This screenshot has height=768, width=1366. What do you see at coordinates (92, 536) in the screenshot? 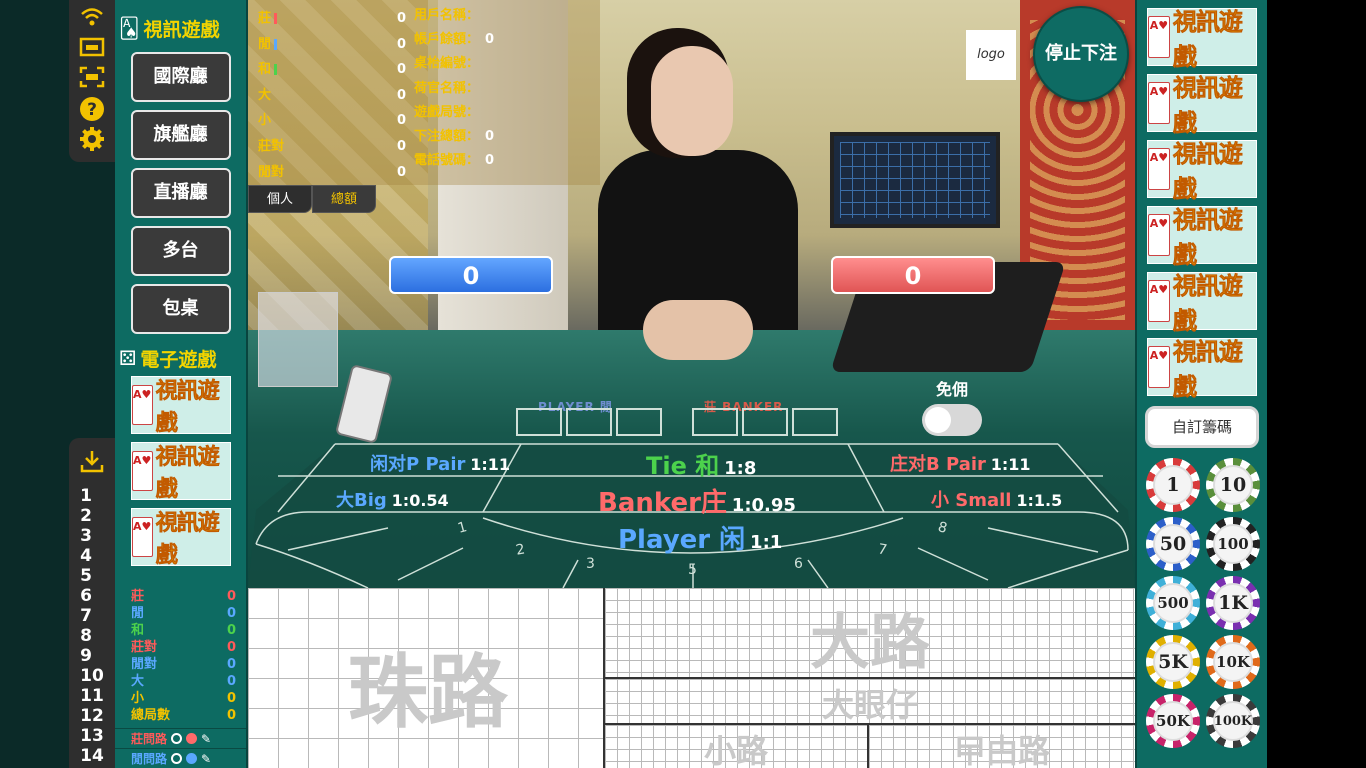
I see `table-number: 3` at bounding box center [92, 536].